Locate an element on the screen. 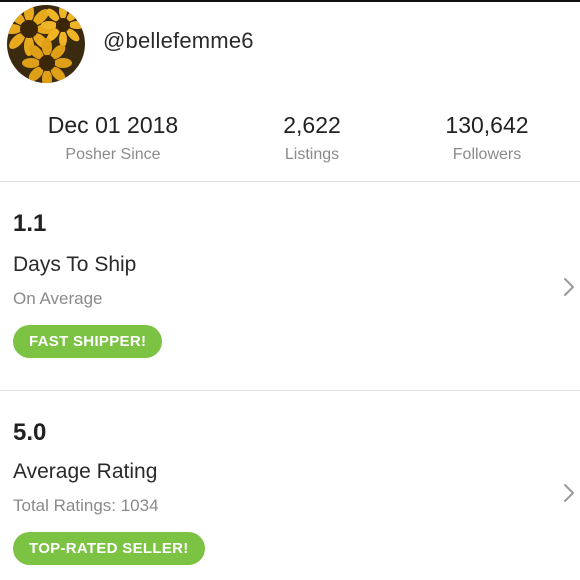 The height and width of the screenshot is (580, 580). top-border is located at coordinates (290, 1).